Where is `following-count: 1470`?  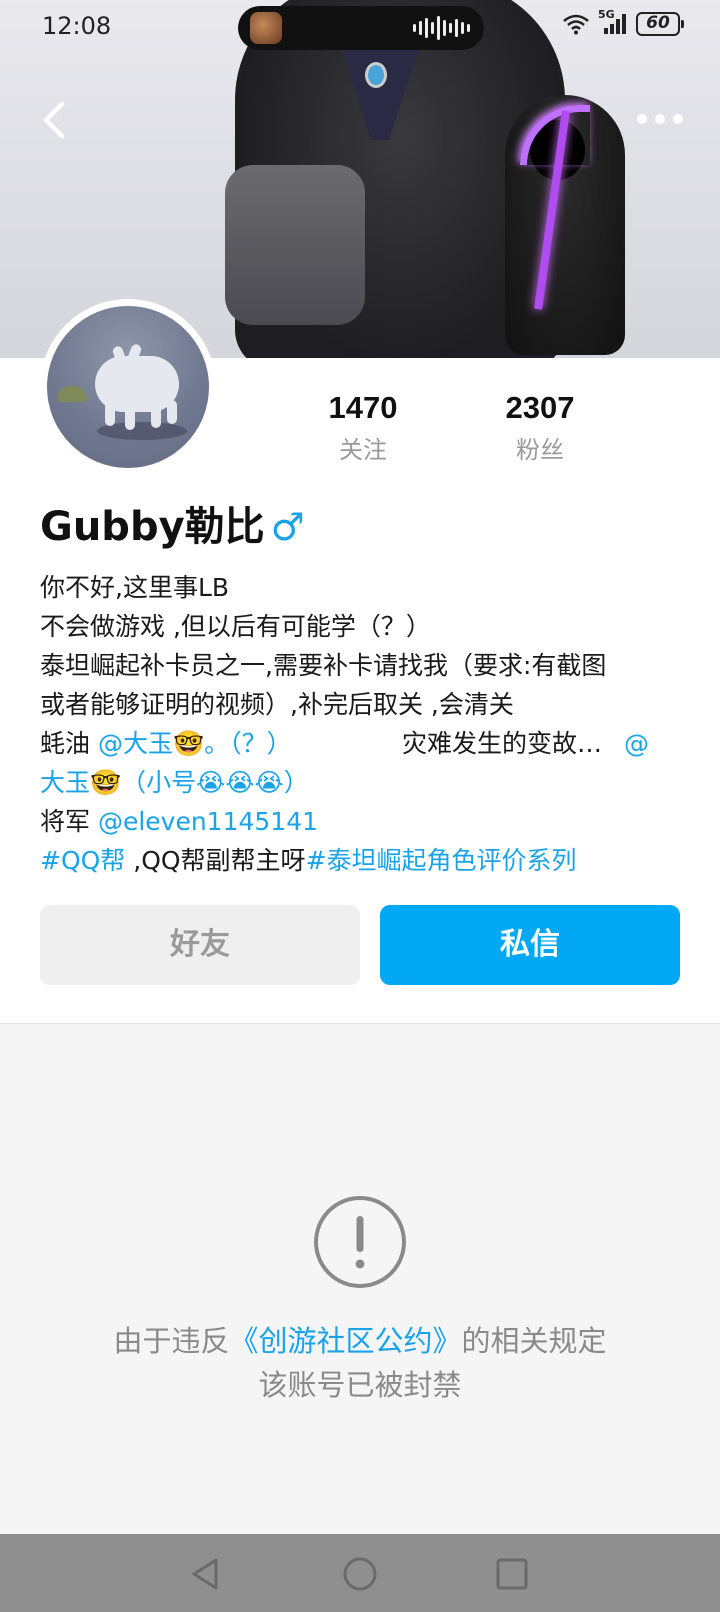
following-count: 1470 is located at coordinates (363, 407).